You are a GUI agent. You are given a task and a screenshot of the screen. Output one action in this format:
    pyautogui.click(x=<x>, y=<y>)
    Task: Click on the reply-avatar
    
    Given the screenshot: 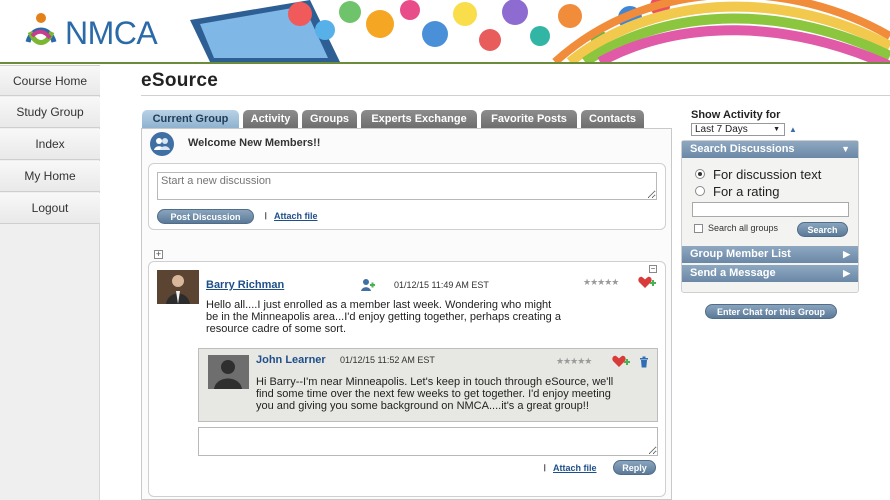 What is the action you would take?
    pyautogui.click(x=228, y=372)
    